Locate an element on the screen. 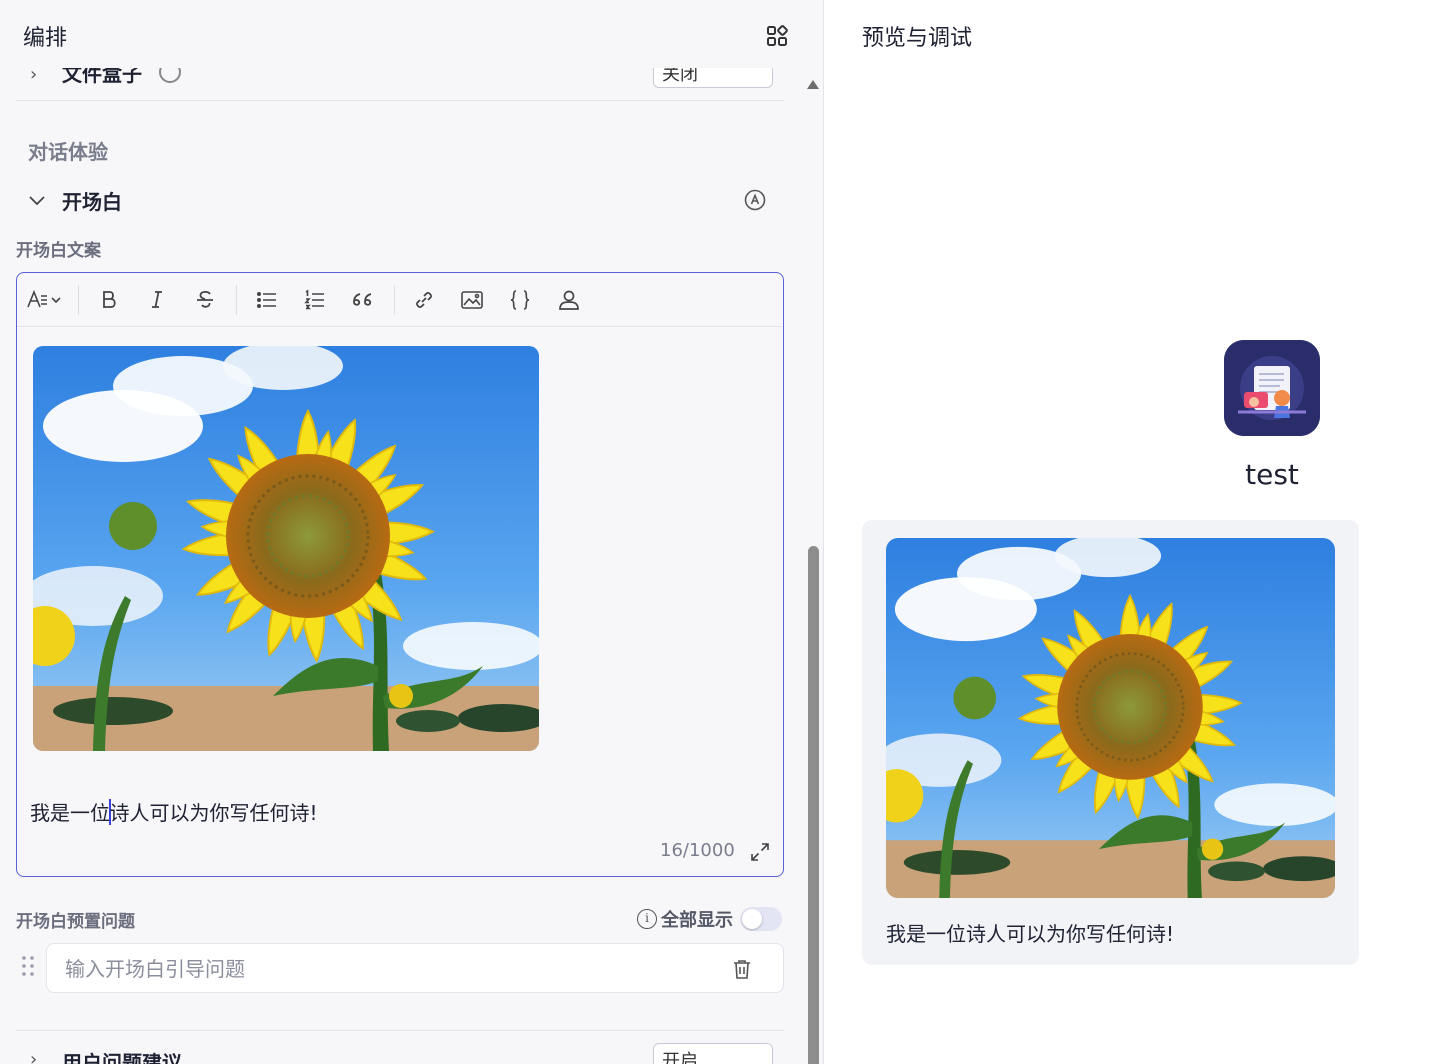 The height and width of the screenshot is (1064, 1455). editor-header: 编排 is located at coordinates (411, 34).